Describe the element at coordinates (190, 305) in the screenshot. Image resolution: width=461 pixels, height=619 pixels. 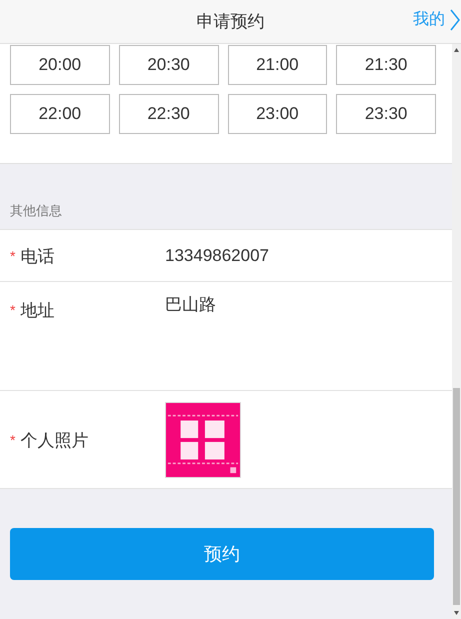
I see `address-field: 巴山路` at that location.